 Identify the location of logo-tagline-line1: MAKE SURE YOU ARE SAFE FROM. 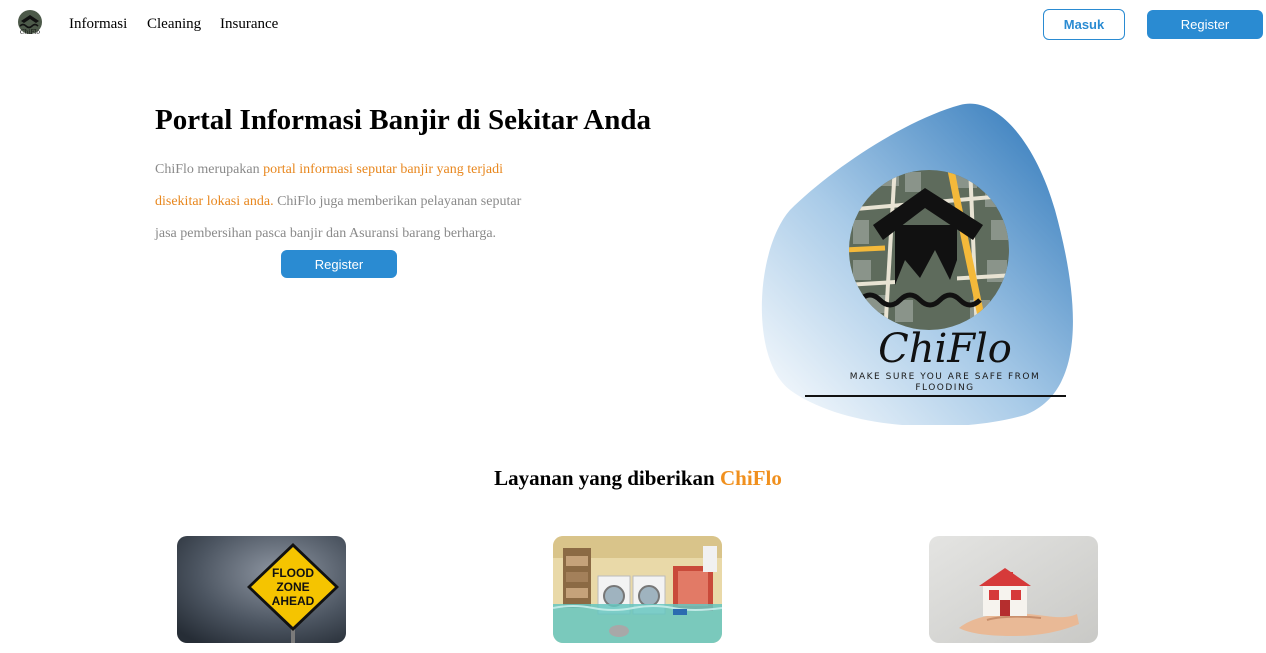
(945, 377).